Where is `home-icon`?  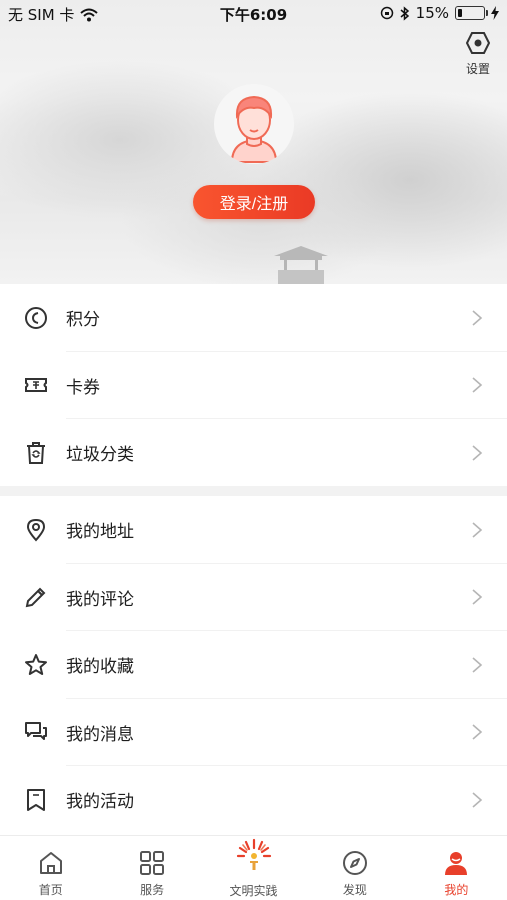 home-icon is located at coordinates (51, 863).